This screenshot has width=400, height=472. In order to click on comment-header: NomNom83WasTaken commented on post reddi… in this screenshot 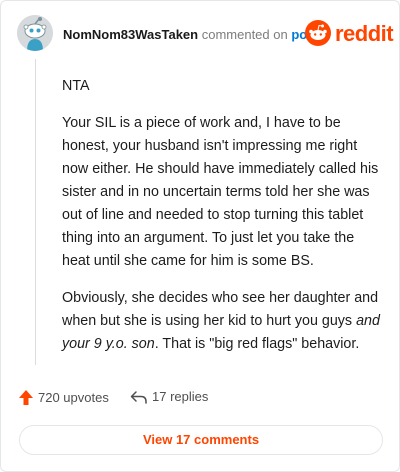, I will do `click(205, 33)`.